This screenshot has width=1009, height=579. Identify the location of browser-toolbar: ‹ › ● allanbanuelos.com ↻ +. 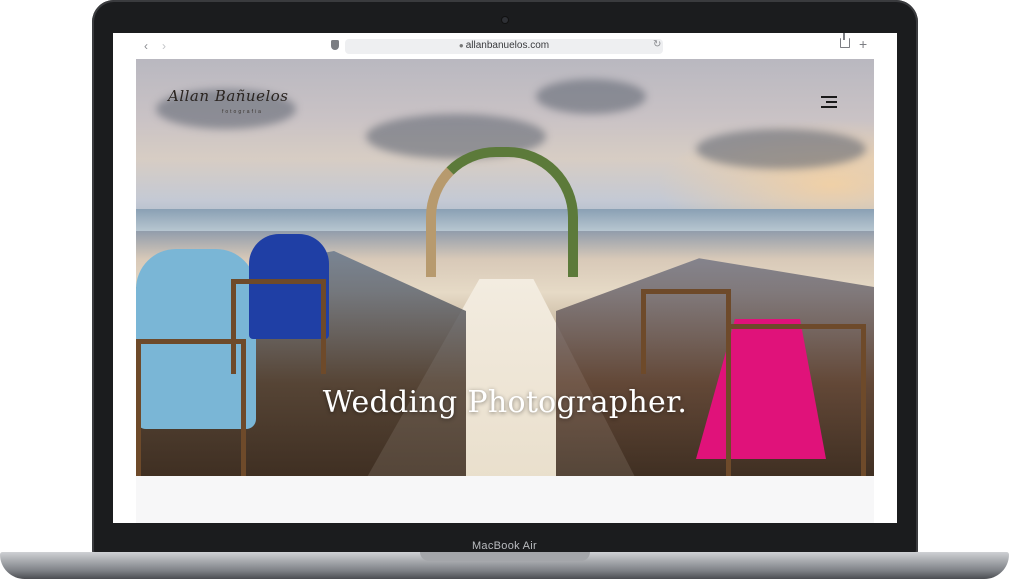
(505, 46).